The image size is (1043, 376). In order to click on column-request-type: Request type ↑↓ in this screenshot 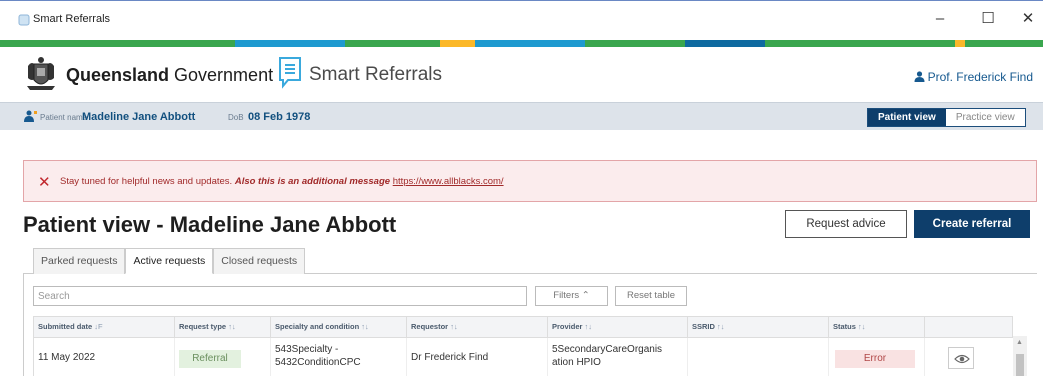, I will do `click(223, 328)`.